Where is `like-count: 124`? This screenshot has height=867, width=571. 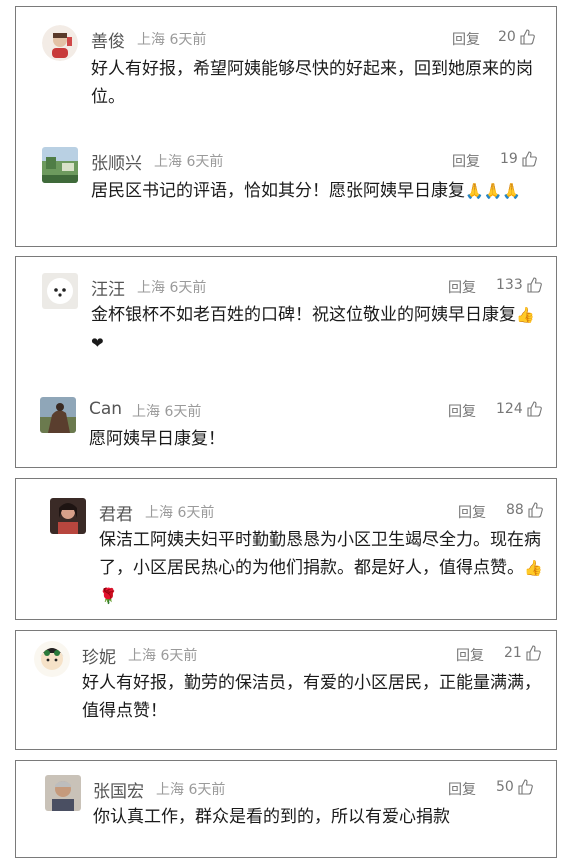
like-count: 124 is located at coordinates (509, 409).